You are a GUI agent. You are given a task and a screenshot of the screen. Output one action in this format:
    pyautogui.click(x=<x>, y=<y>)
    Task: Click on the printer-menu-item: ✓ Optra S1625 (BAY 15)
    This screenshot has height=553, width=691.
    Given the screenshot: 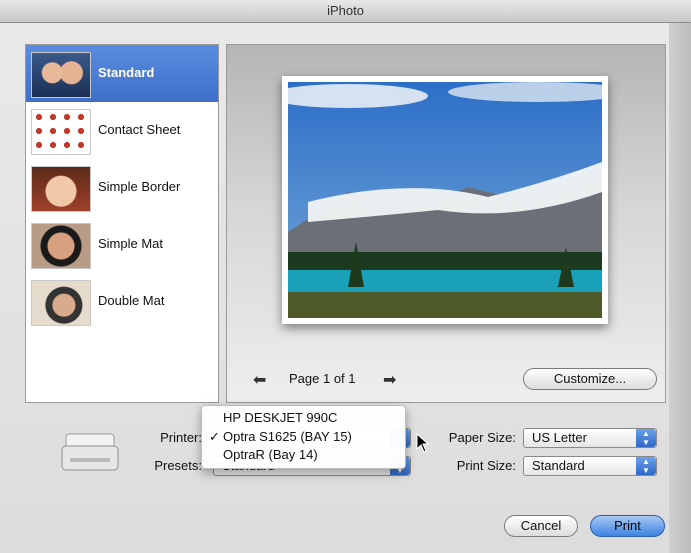 What is the action you would take?
    pyautogui.click(x=303, y=437)
    